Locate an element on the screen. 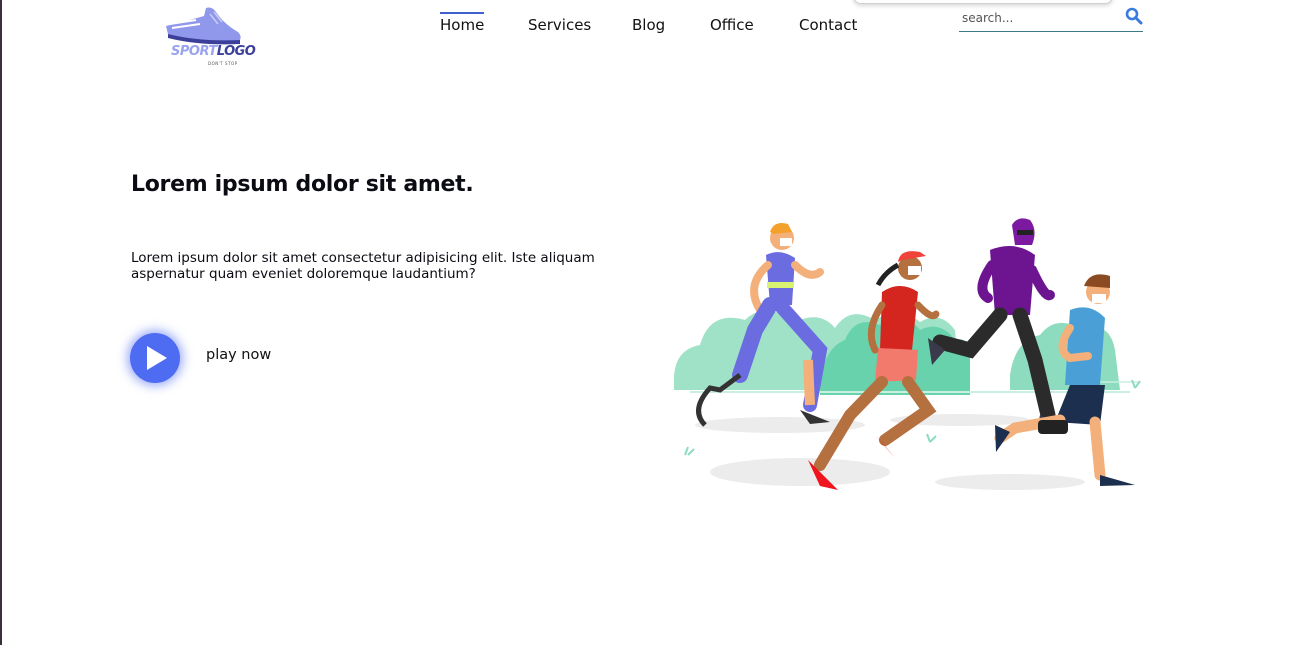  logo-tagline: DON'T STOP is located at coordinates (223, 63).